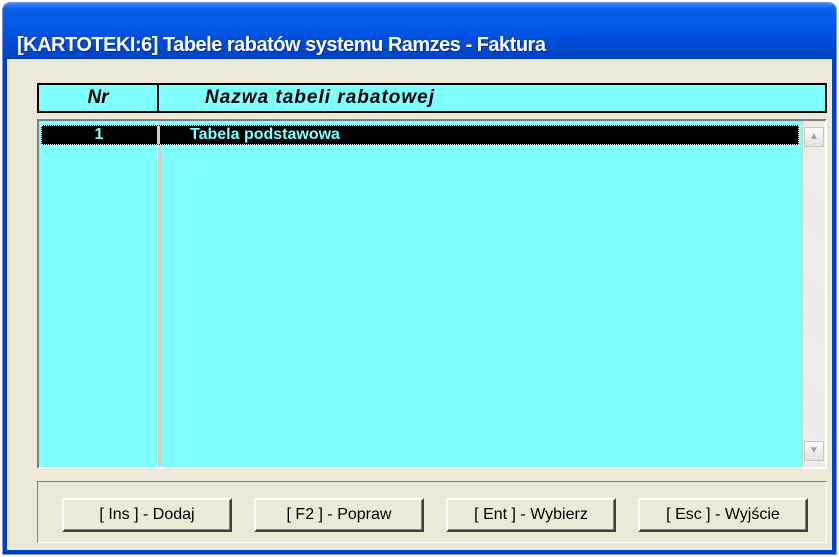  Describe the element at coordinates (320, 97) in the screenshot. I see `column-header-name: Nazwa tabeli rabatowej` at that location.